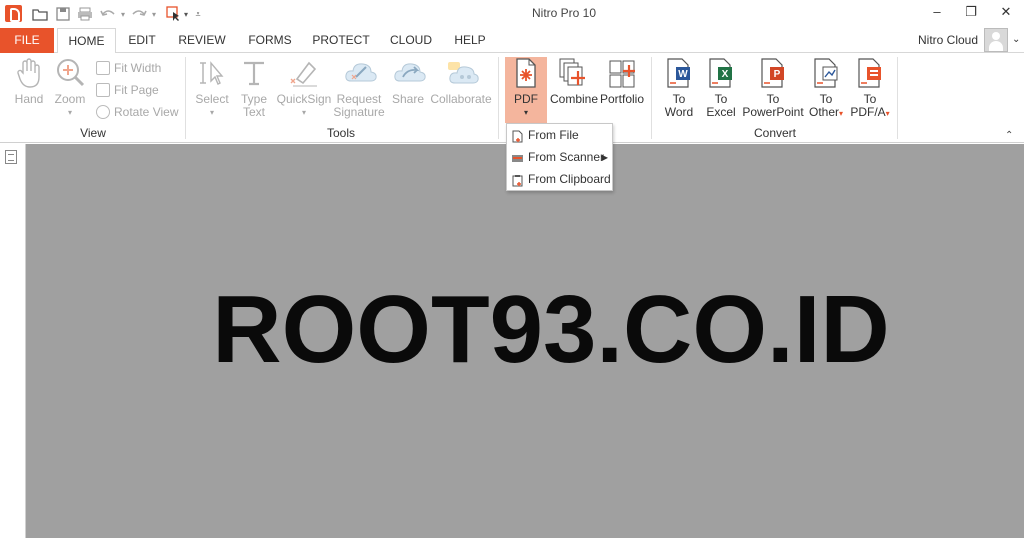 The height and width of the screenshot is (538, 1024). I want to click on rotate-view-button: Rotate View, so click(137, 112).